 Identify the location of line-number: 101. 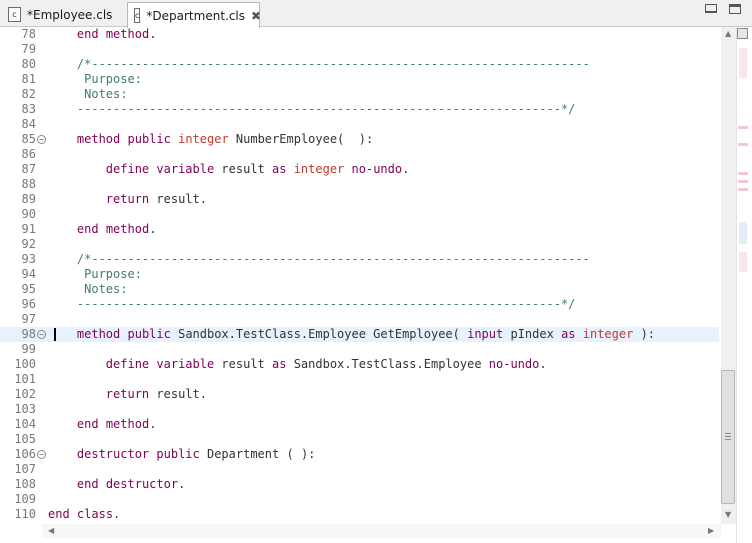
(25, 379).